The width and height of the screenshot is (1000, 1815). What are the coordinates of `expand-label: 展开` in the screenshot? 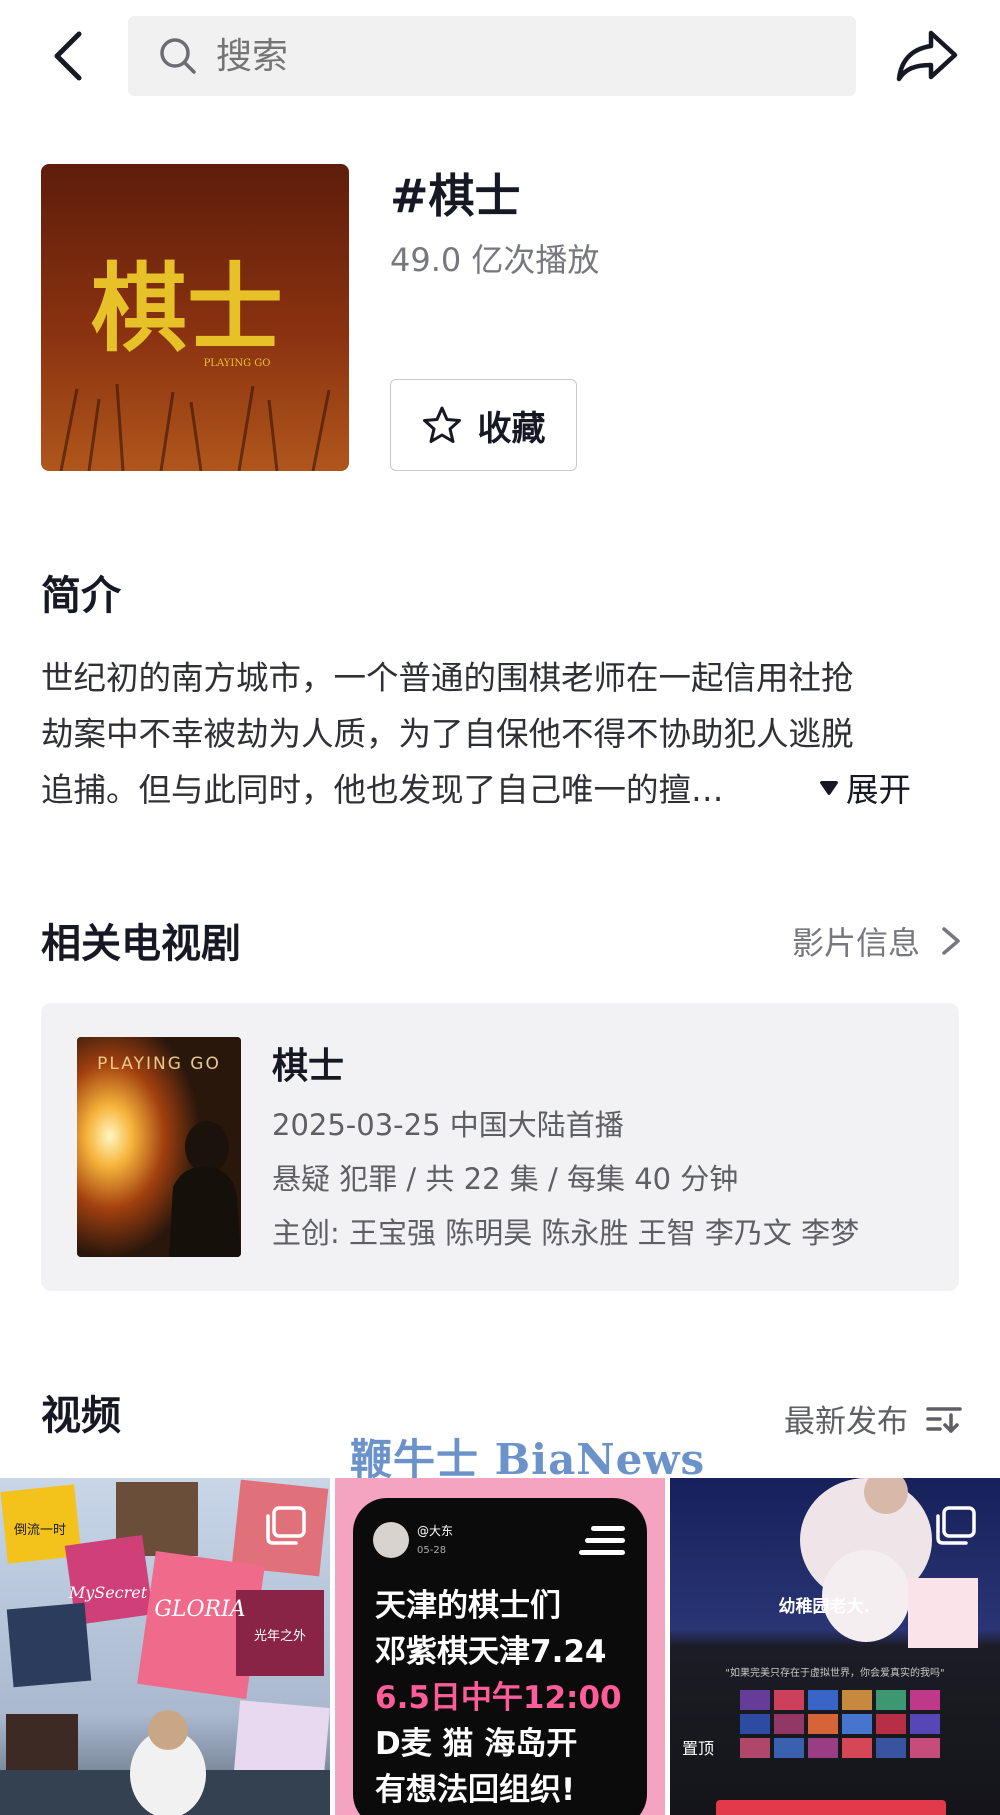 It's located at (879, 790).